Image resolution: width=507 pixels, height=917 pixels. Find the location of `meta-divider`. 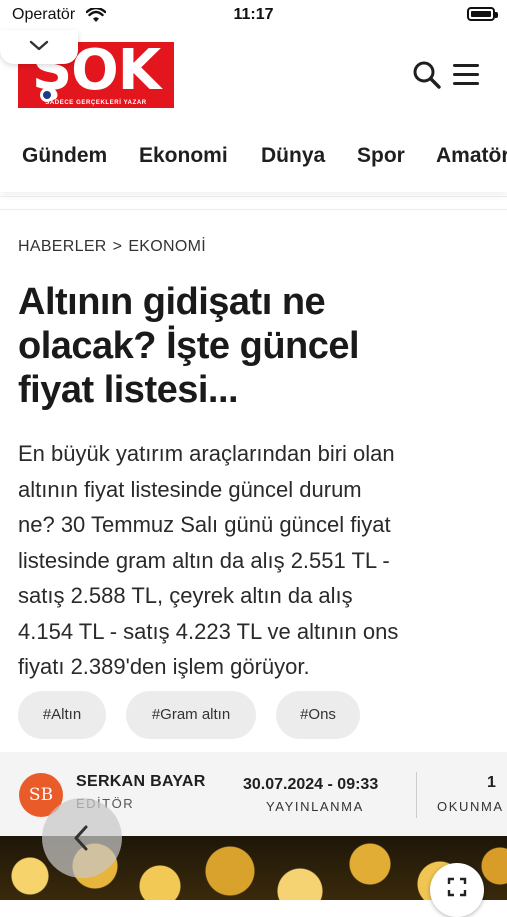

meta-divider is located at coordinates (416, 795).